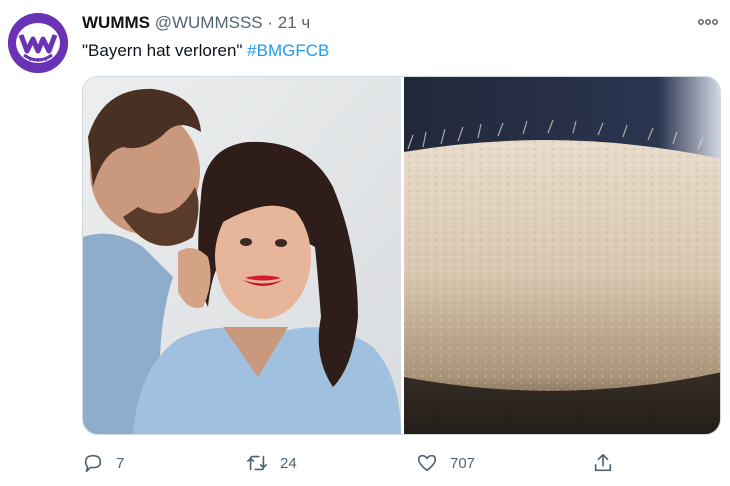 The image size is (730, 486). What do you see at coordinates (120, 463) in the screenshot?
I see `reply-count: 7` at bounding box center [120, 463].